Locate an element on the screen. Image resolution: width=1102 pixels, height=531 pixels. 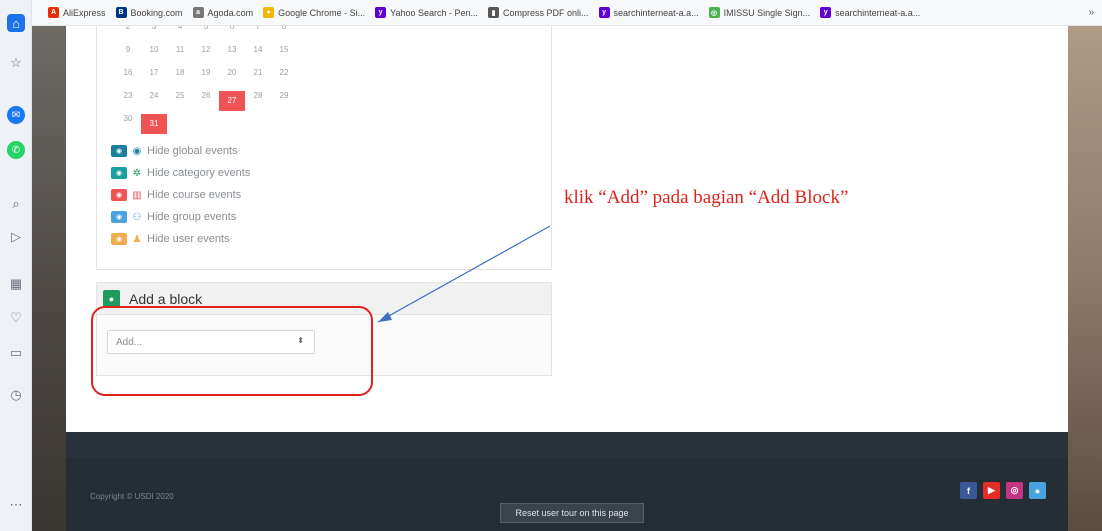
bookmark-favicon-icon: ◎ is located at coordinates (714, 12).